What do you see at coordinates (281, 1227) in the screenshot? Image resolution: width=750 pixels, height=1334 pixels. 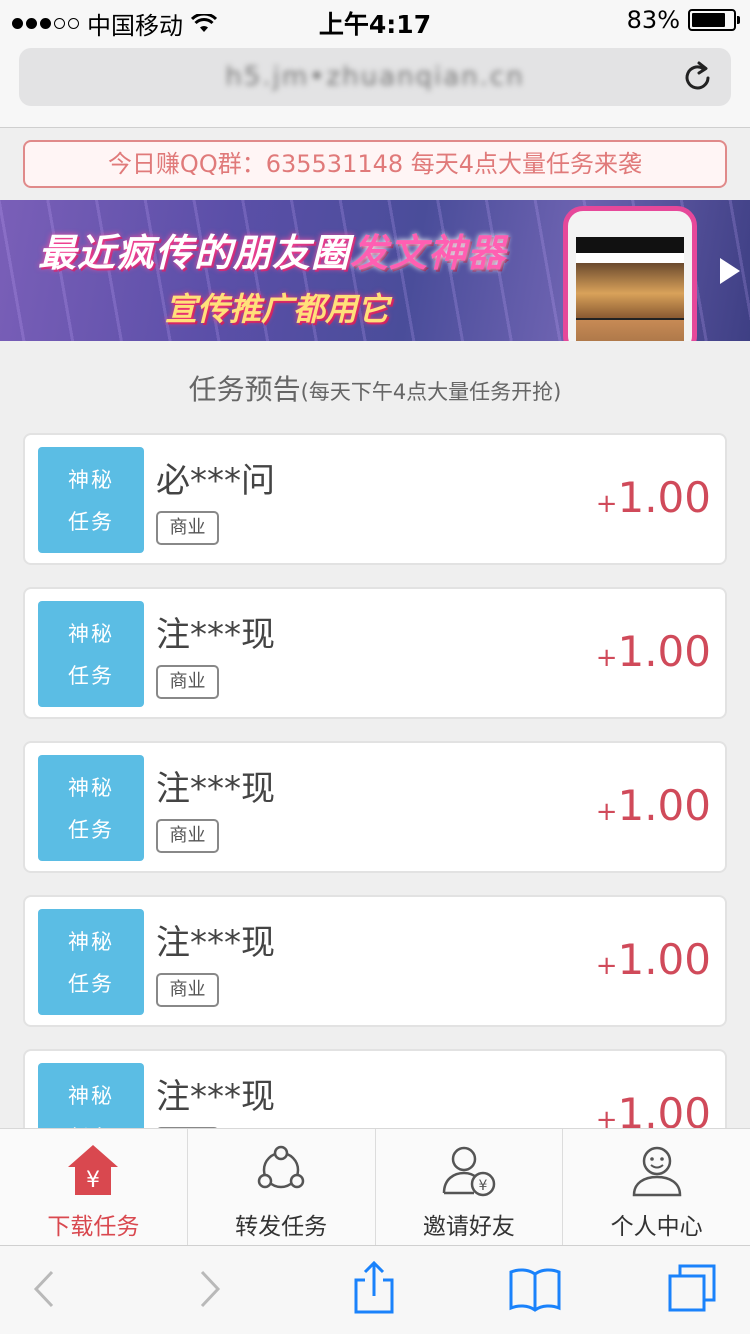 I see `tab-label: 转发任务` at bounding box center [281, 1227].